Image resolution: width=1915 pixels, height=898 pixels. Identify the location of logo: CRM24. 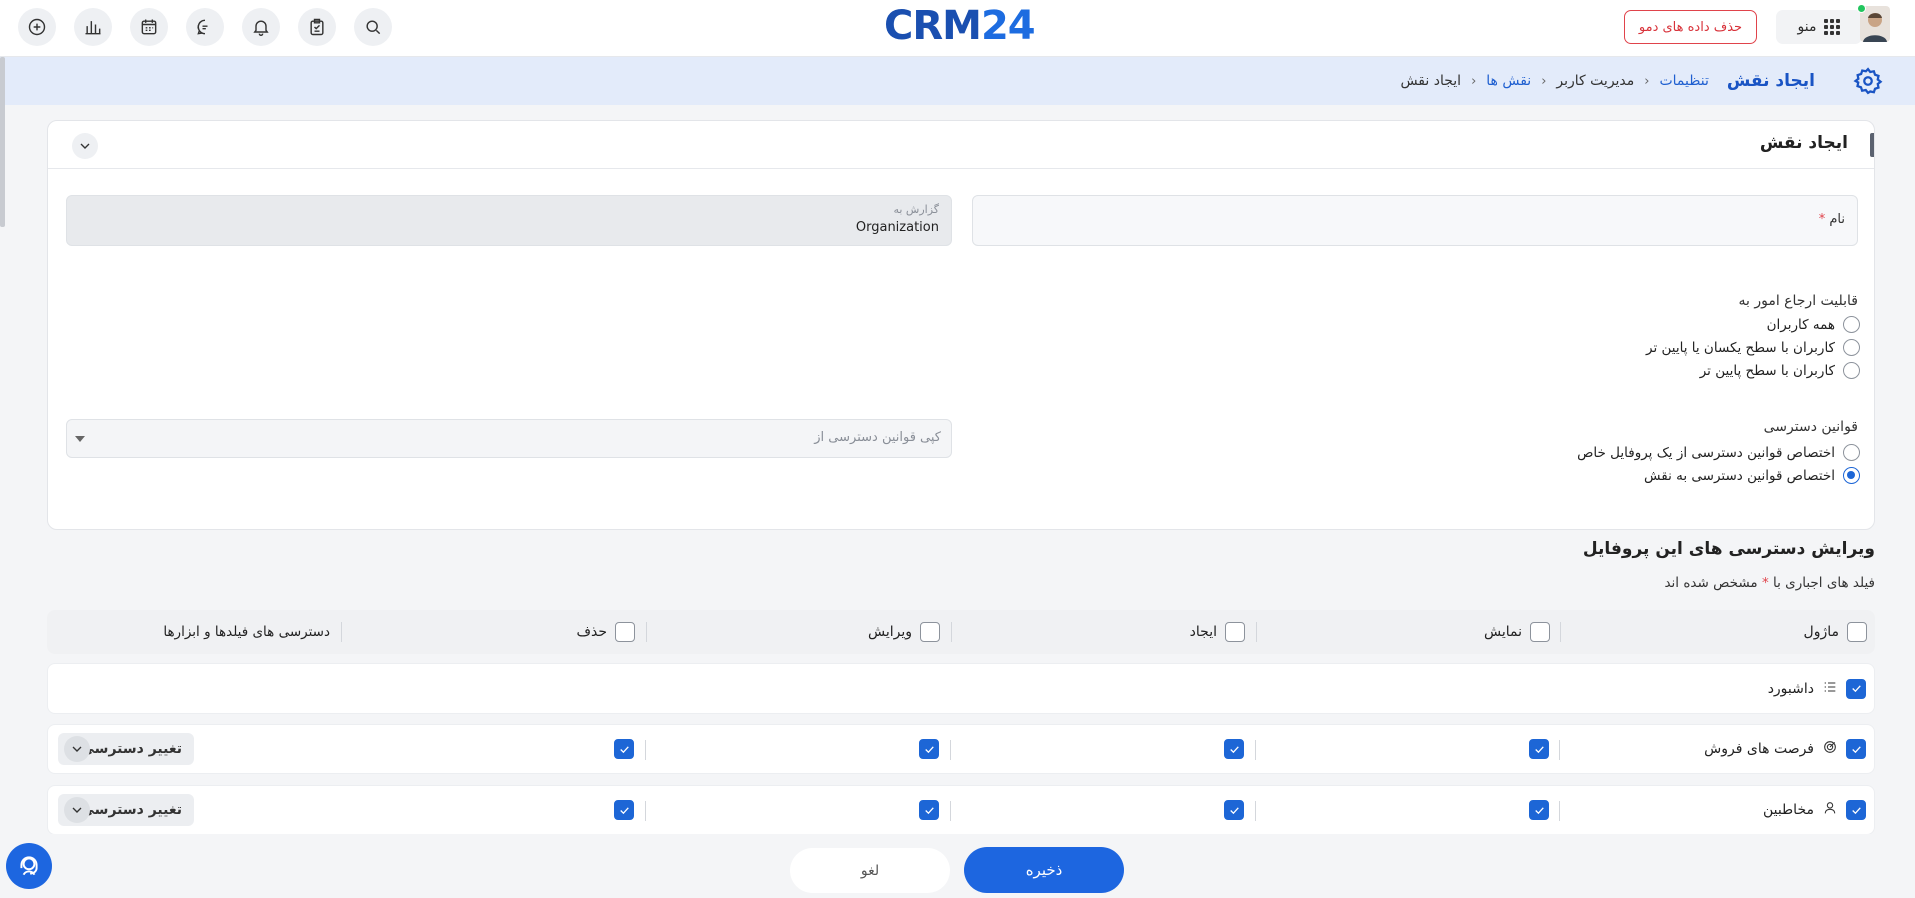
(960, 26).